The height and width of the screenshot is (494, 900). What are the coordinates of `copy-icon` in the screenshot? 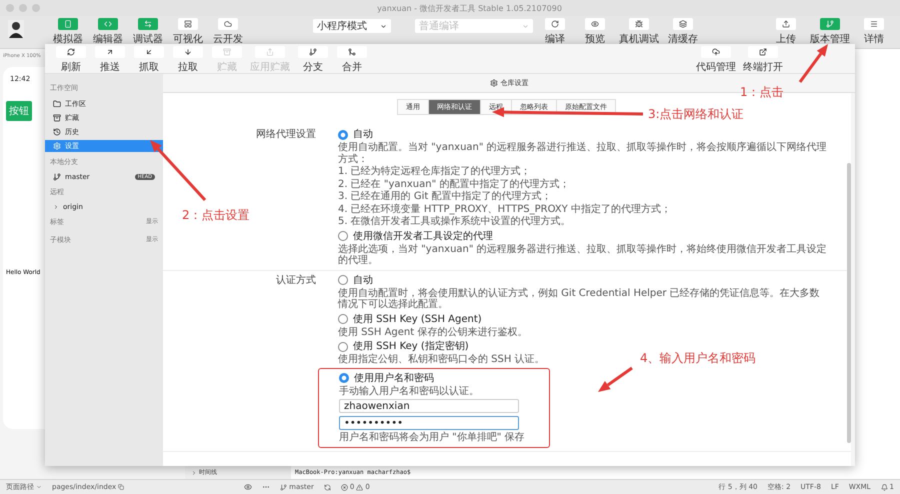 It's located at (121, 487).